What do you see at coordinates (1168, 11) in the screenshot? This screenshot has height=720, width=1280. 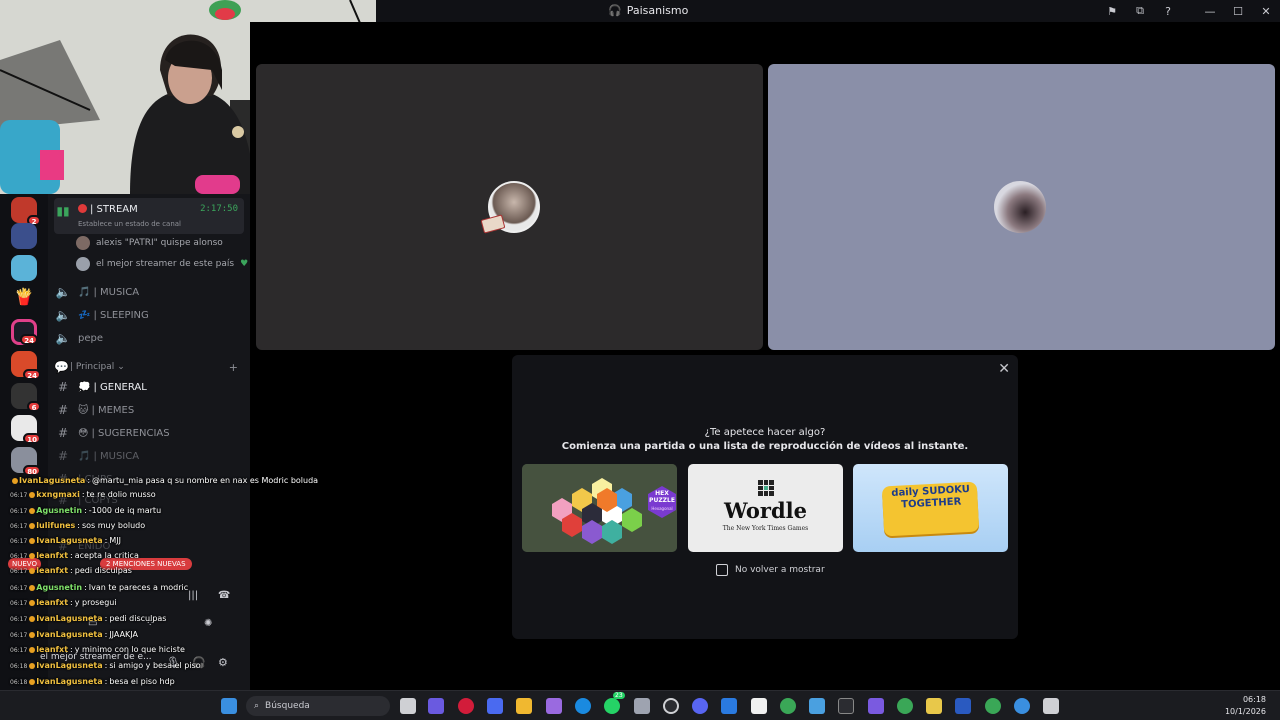 I see `help-icon: ?` at bounding box center [1168, 11].